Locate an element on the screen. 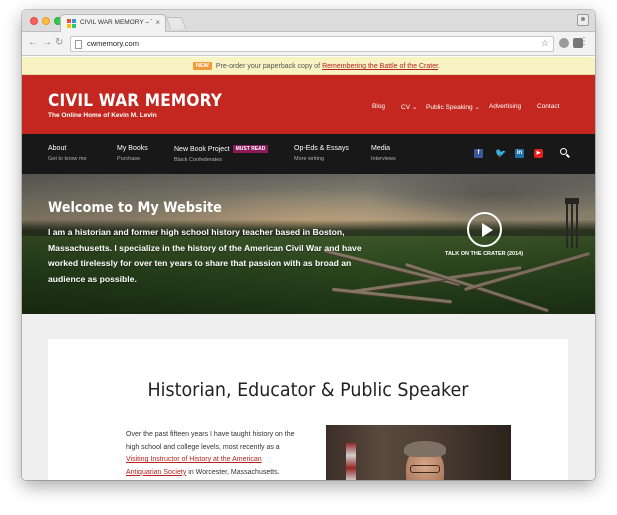 The image size is (617, 515). promo-text: Pre-order your paperback copy of is located at coordinates (269, 66).